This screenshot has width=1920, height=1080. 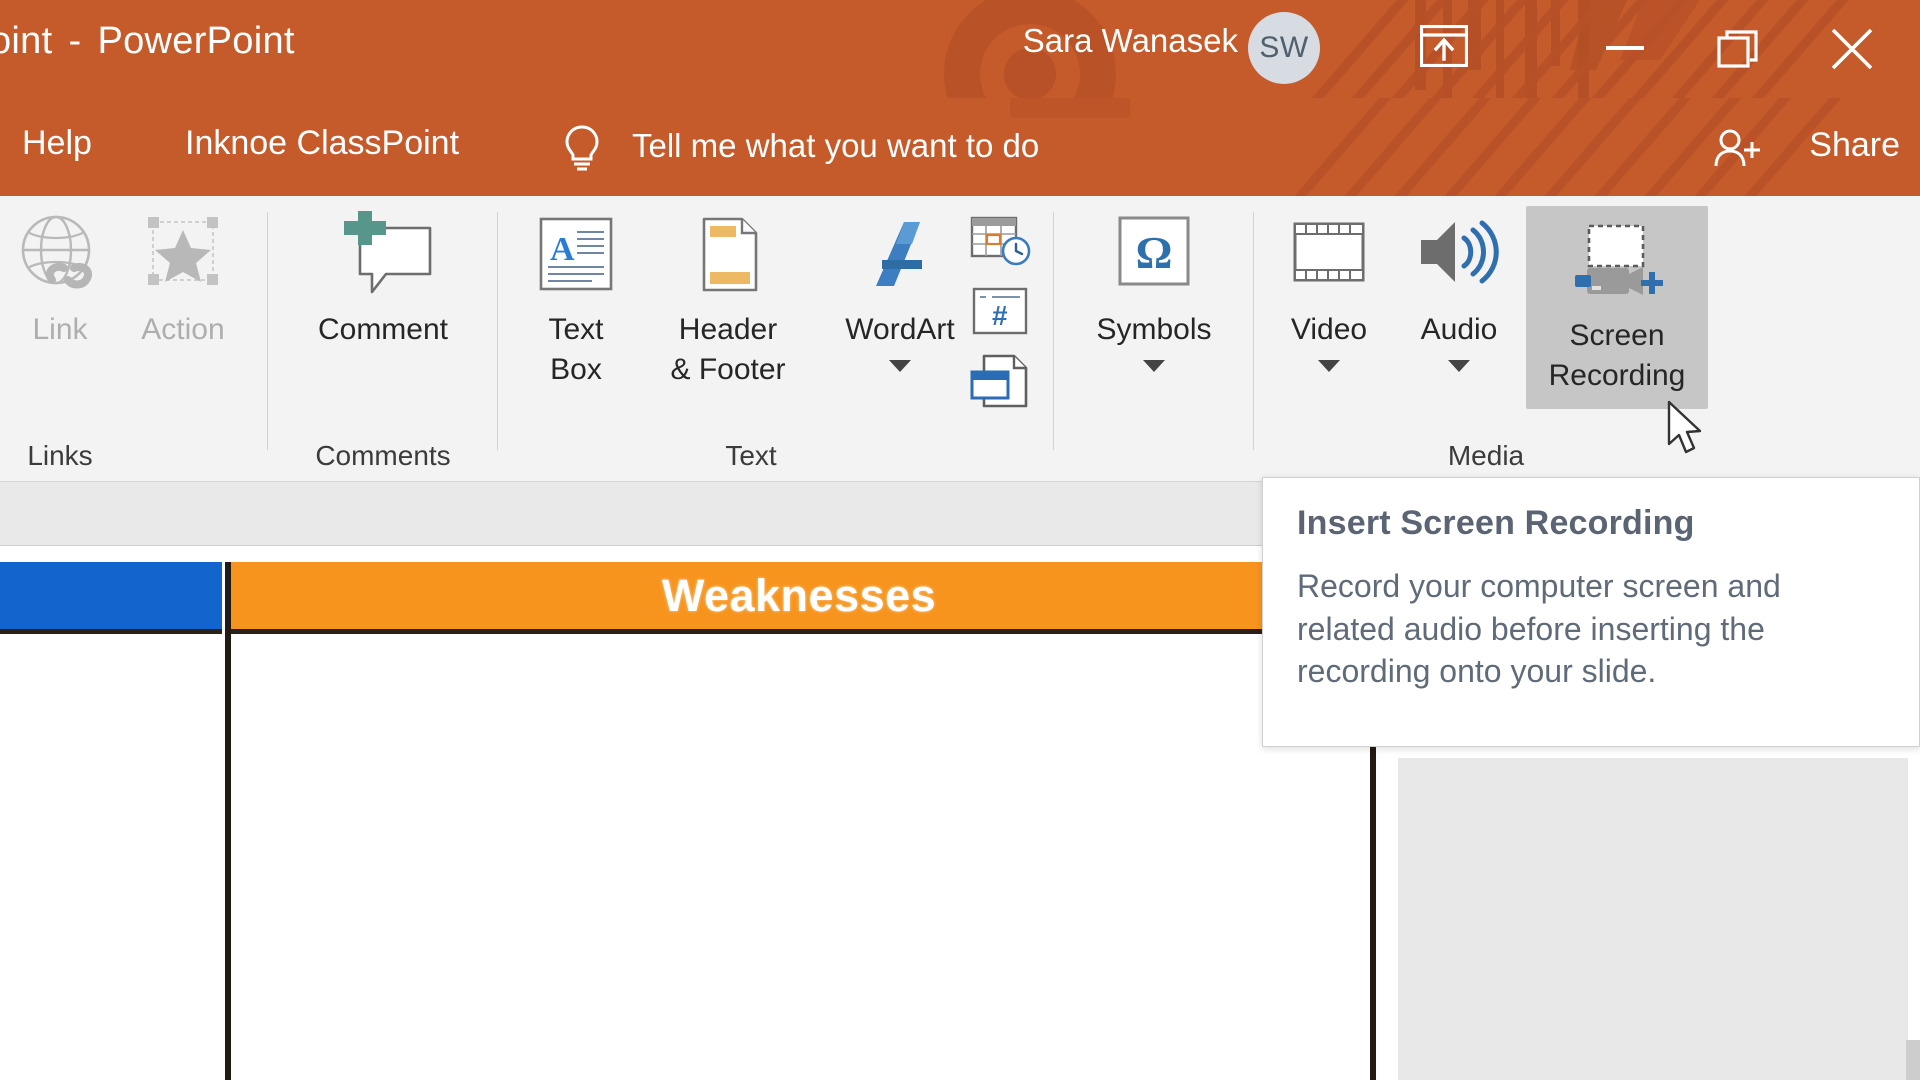 I want to click on window-title-app: PowerPoint, so click(x=196, y=41).